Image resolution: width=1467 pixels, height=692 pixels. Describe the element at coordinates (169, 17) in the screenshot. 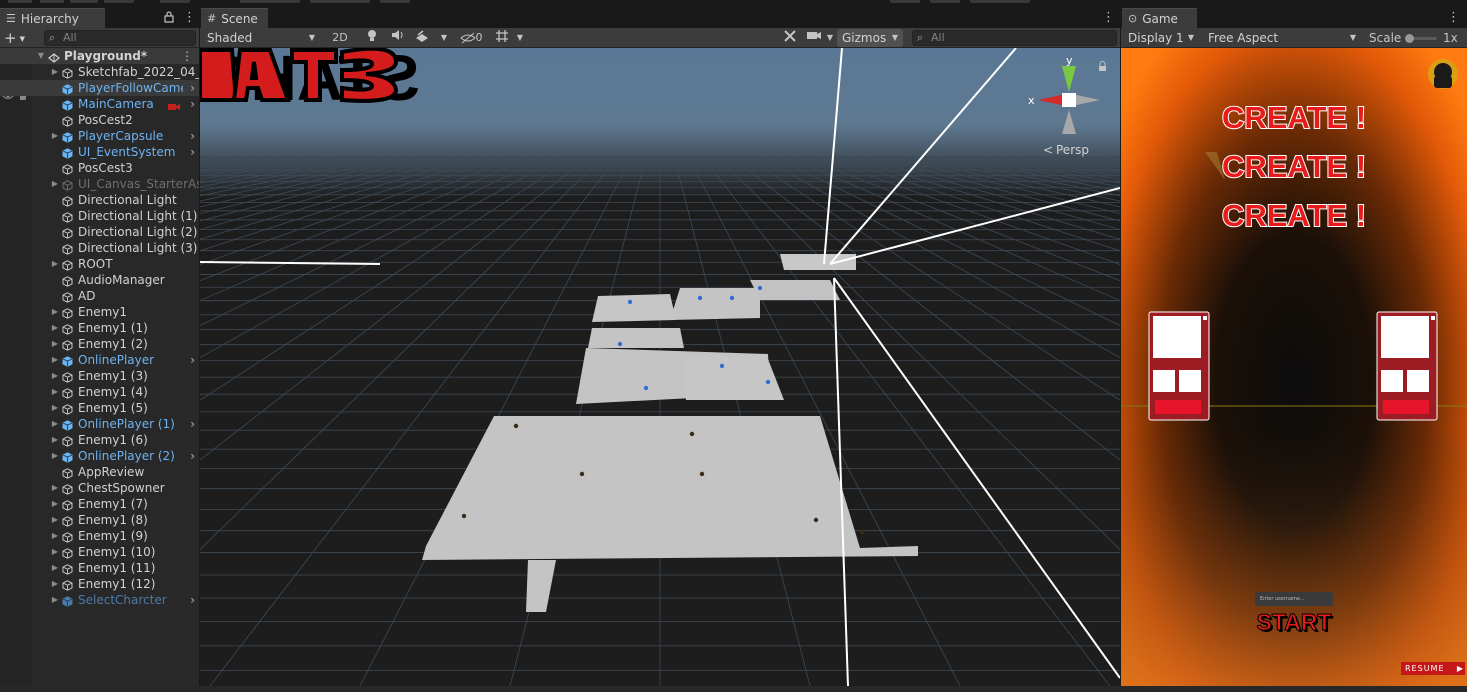

I see `lock-icon` at that location.